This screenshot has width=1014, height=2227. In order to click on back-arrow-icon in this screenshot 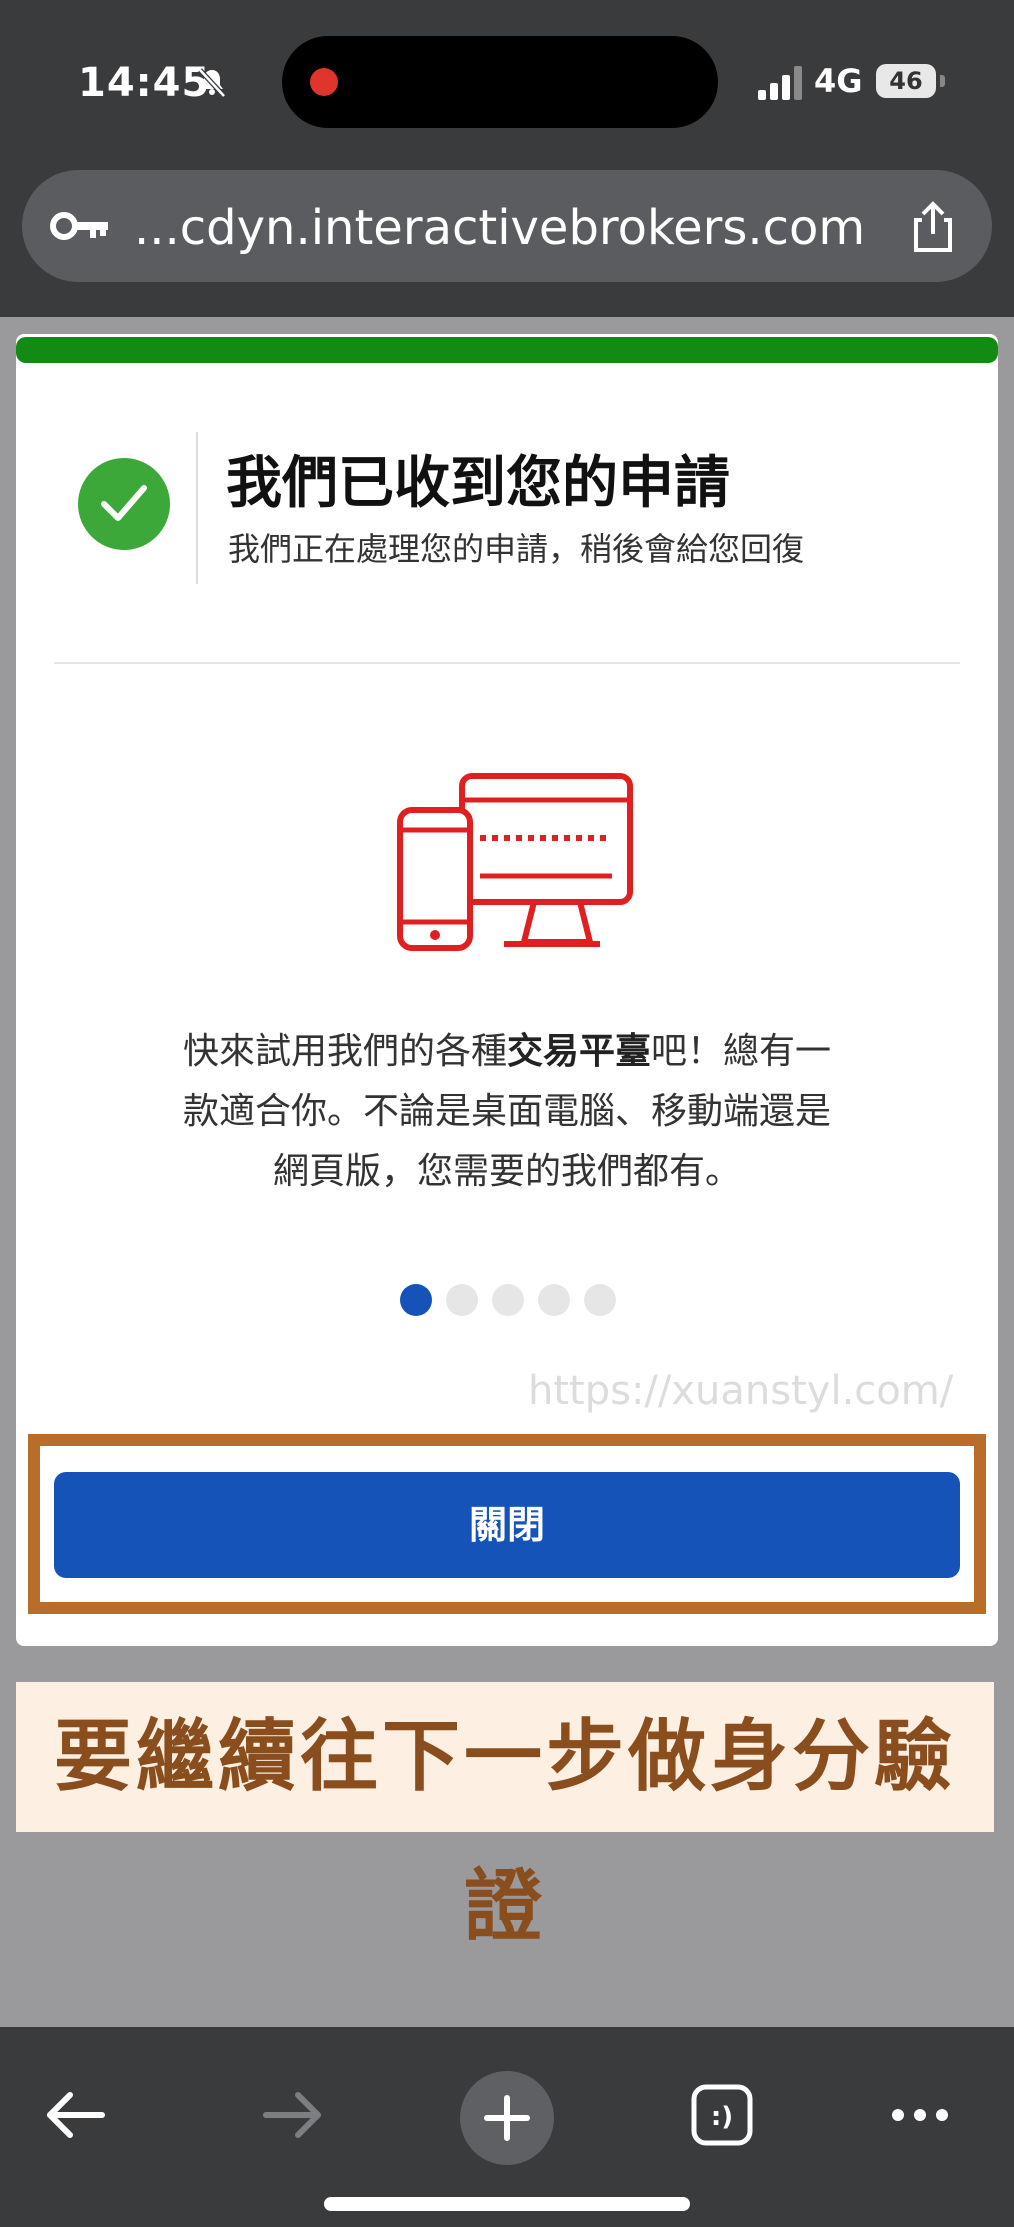, I will do `click(76, 2115)`.